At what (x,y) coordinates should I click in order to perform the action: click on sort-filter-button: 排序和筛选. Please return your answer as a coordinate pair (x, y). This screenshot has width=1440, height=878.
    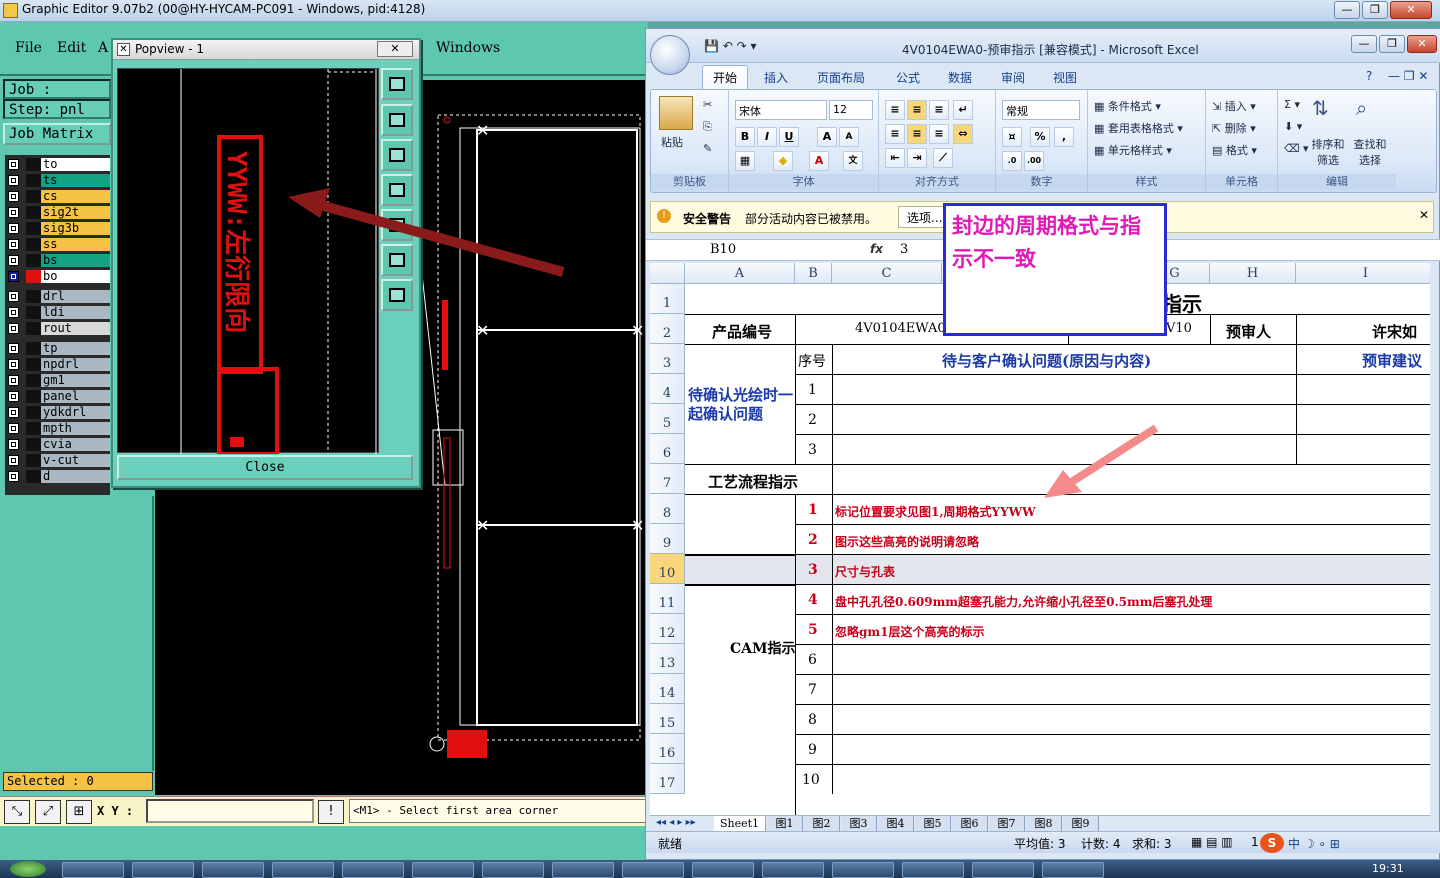
    Looking at the image, I should click on (1328, 152).